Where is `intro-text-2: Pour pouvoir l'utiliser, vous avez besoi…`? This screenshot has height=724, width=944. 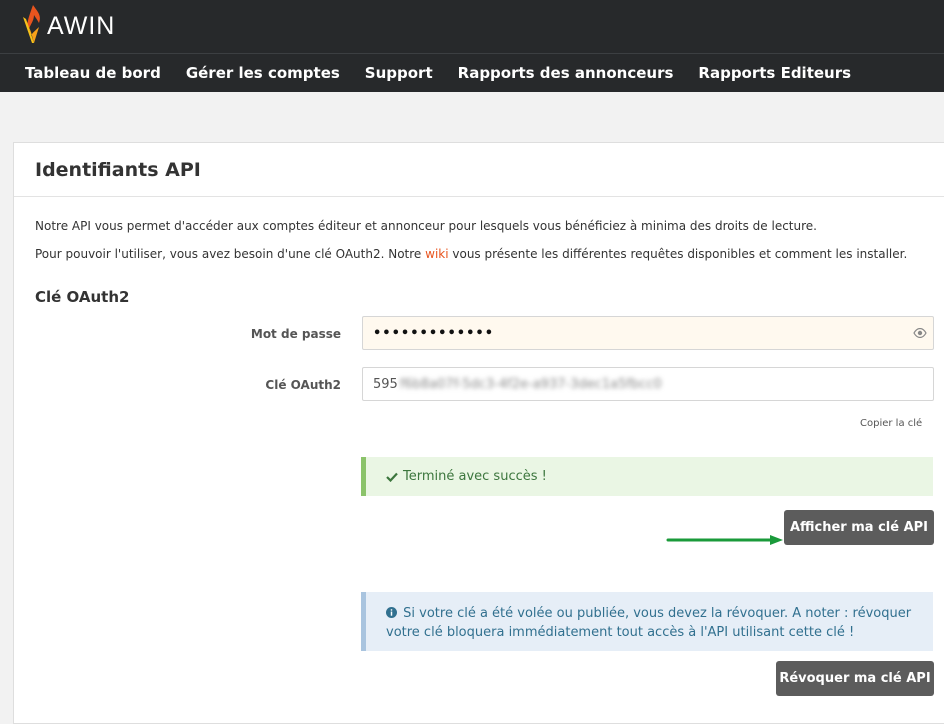
intro-text-2: Pour pouvoir l'utiliser, vous avez besoi… is located at coordinates (471, 254).